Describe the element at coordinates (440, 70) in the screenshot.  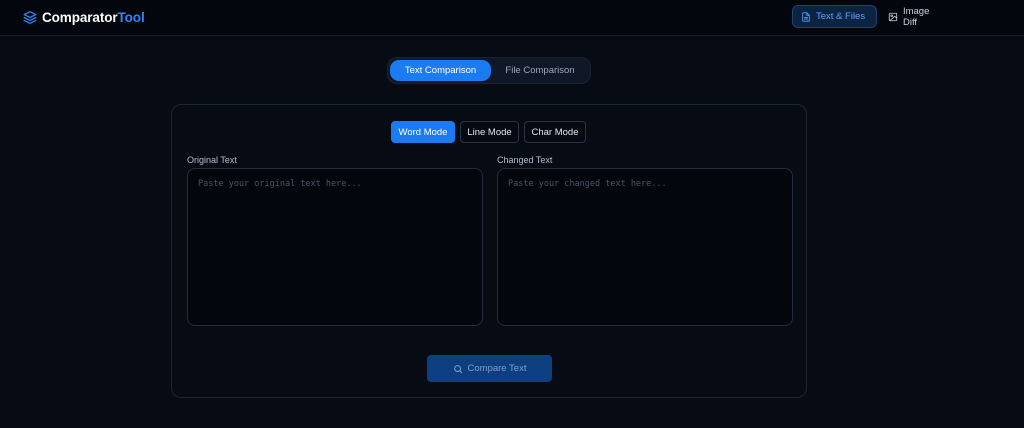
I see `tab-text-comparison: Text Comparison` at that location.